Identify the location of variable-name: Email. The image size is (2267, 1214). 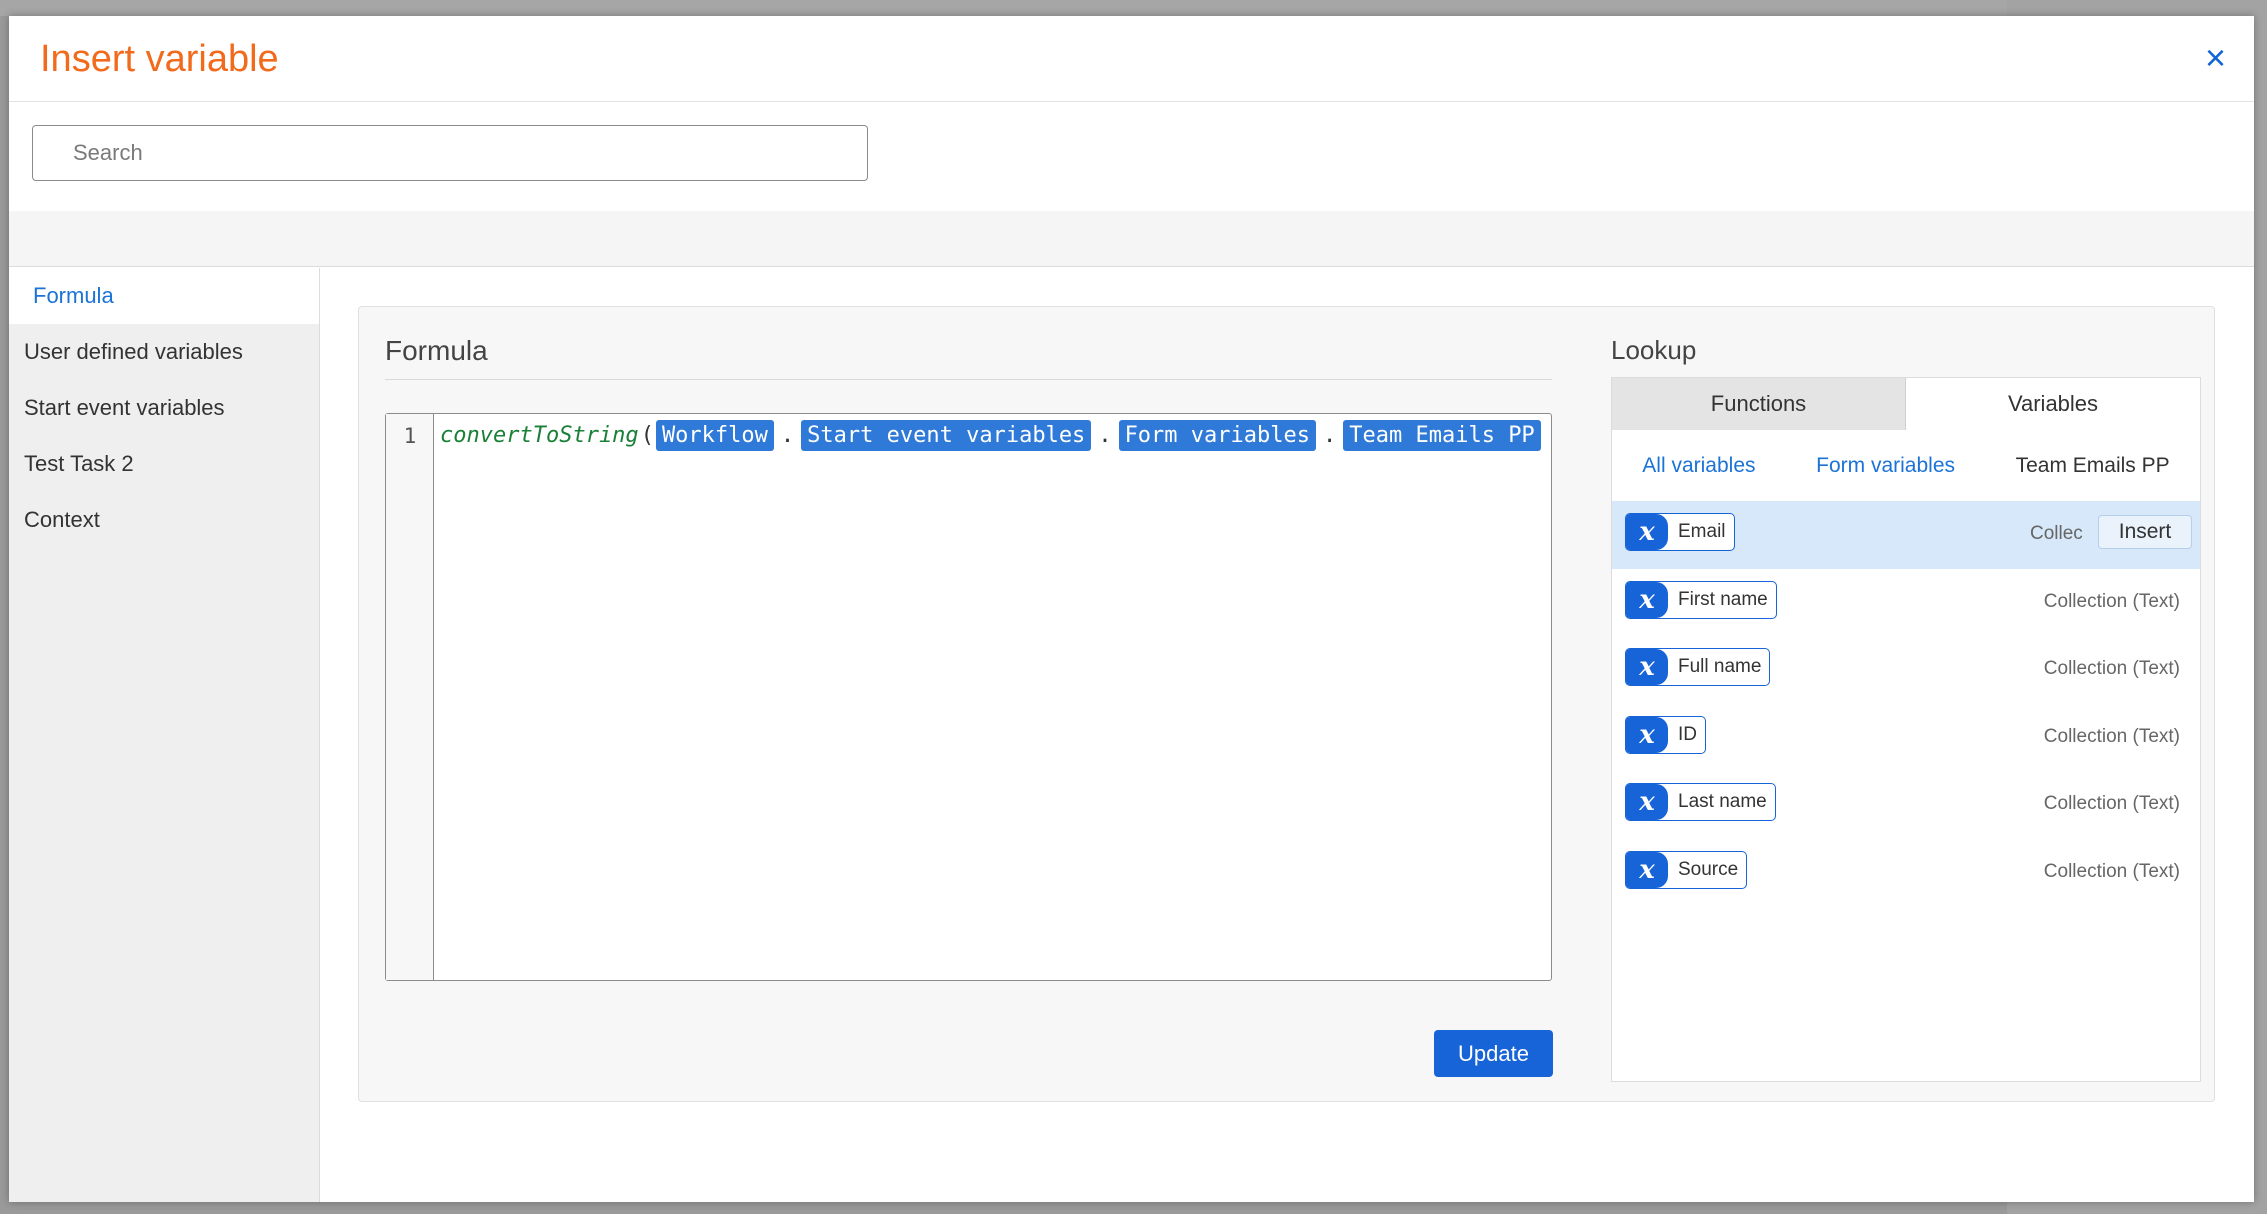
(1702, 531).